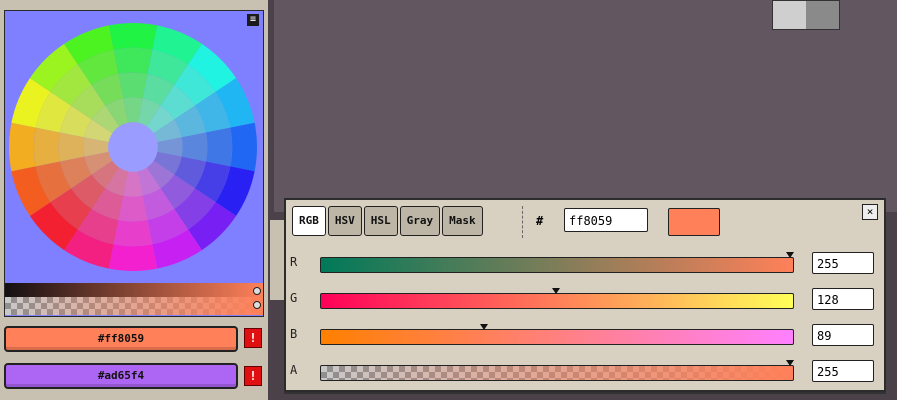 The height and width of the screenshot is (400, 897). I want to click on channel-row-g: G 128, so click(585, 300).